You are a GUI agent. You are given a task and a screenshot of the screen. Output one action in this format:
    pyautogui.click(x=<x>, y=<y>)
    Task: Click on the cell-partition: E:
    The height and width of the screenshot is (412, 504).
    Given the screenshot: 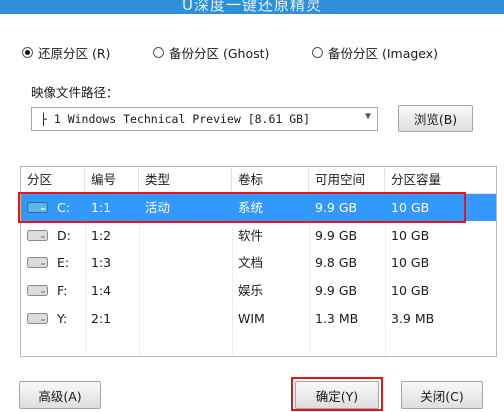 What is the action you would take?
    pyautogui.click(x=63, y=262)
    